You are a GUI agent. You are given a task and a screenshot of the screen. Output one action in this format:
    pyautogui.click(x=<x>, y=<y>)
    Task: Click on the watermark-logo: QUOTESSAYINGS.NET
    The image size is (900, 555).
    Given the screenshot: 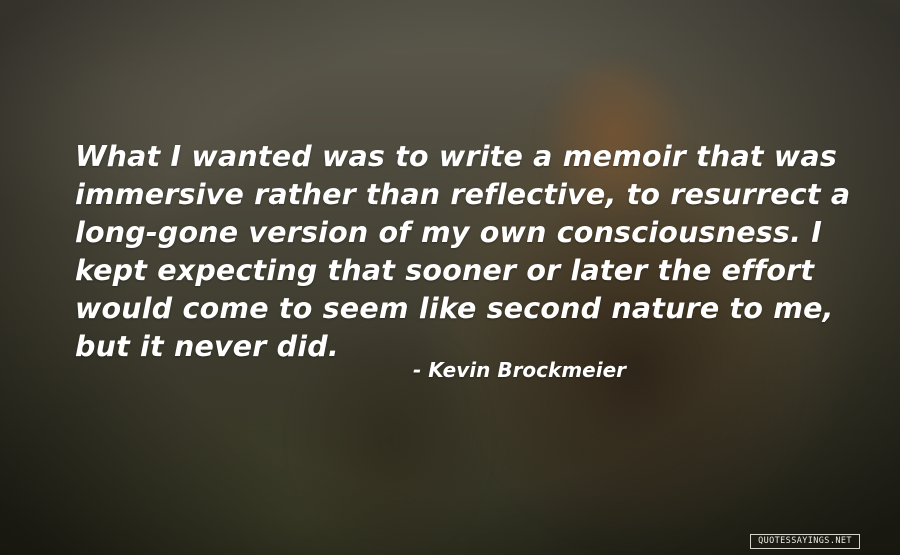 What is the action you would take?
    pyautogui.click(x=805, y=541)
    